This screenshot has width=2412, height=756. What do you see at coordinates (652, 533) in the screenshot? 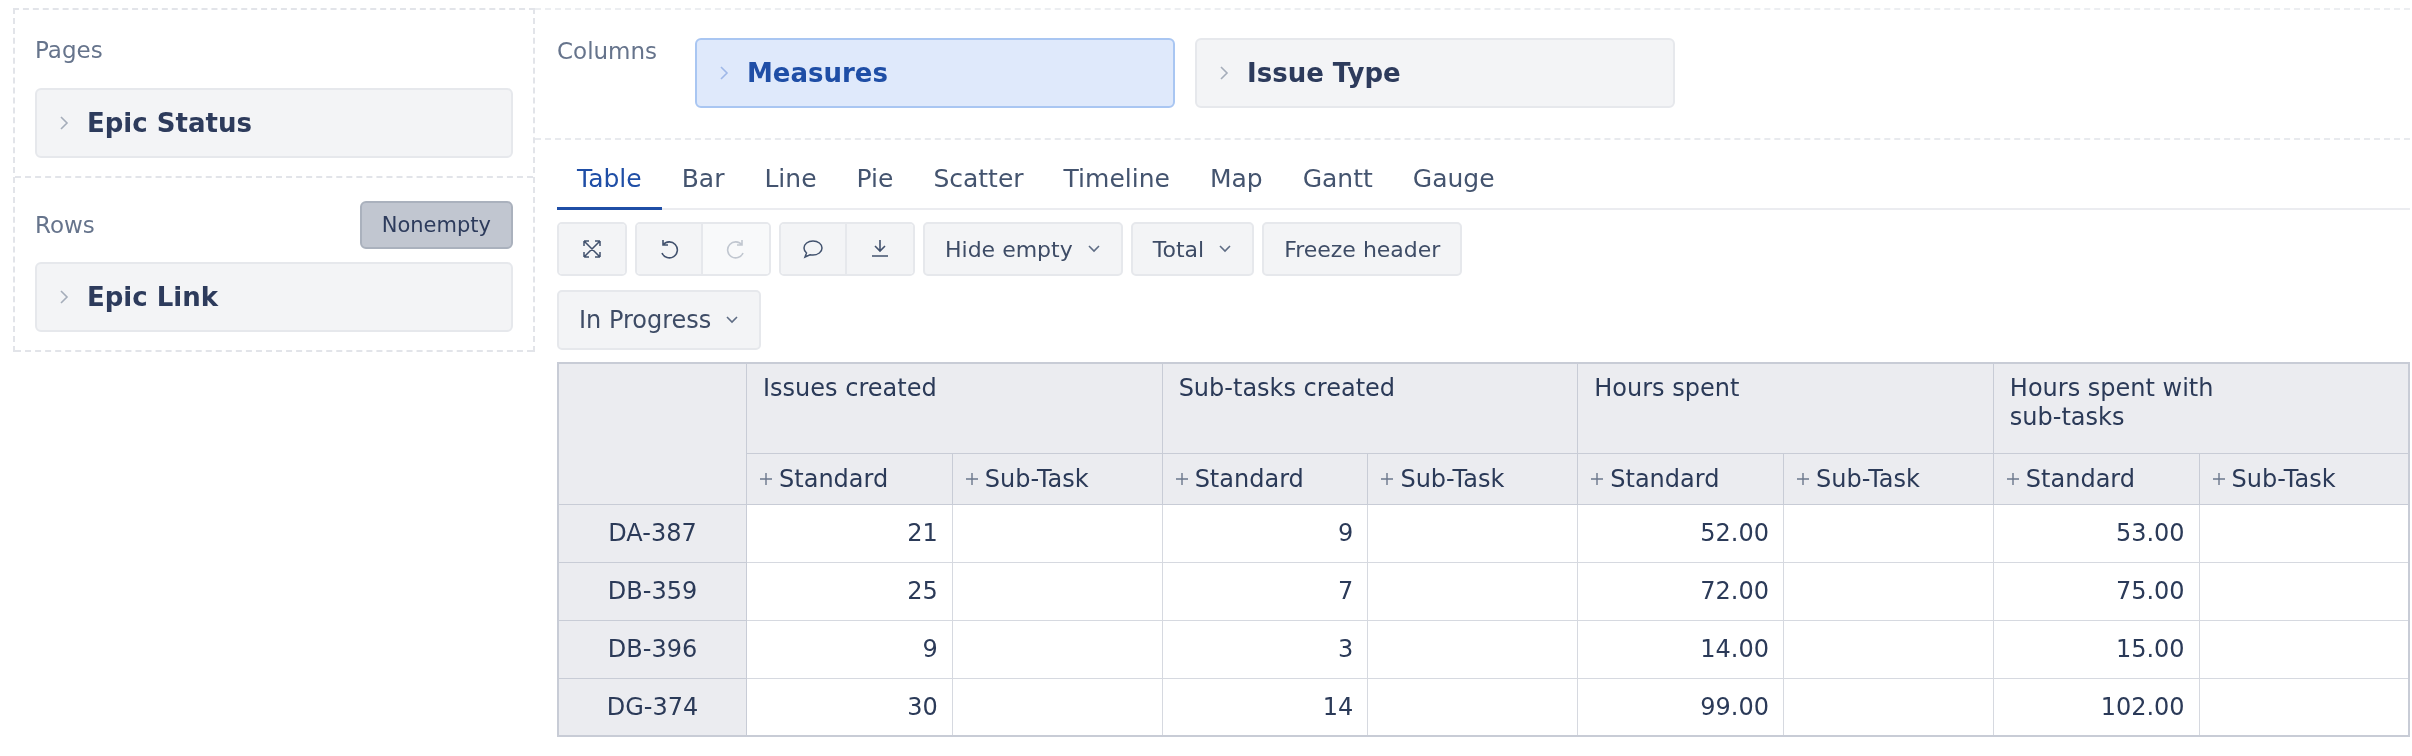
I see `row-header: DA-387` at bounding box center [652, 533].